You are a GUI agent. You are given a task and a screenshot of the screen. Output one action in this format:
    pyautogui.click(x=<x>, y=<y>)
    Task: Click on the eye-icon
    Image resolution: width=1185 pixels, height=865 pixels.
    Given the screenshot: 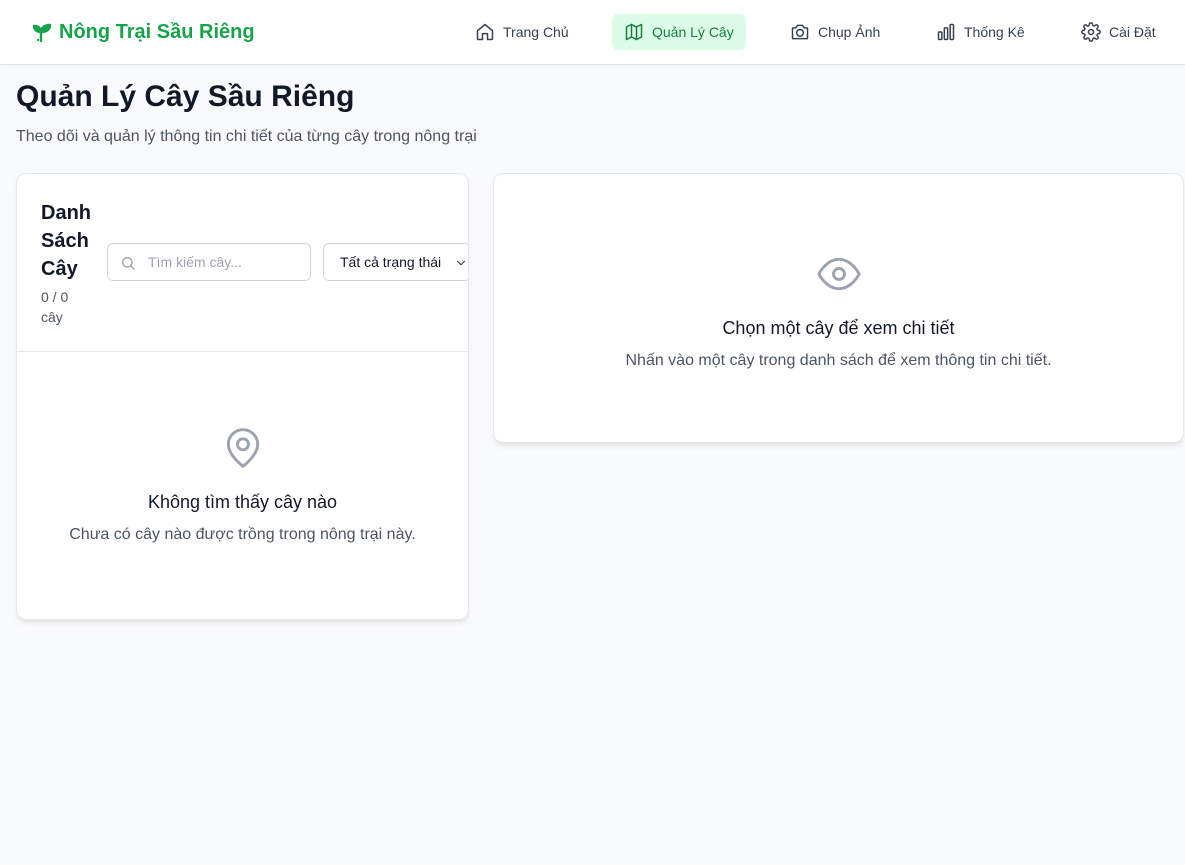 What is the action you would take?
    pyautogui.click(x=838, y=274)
    